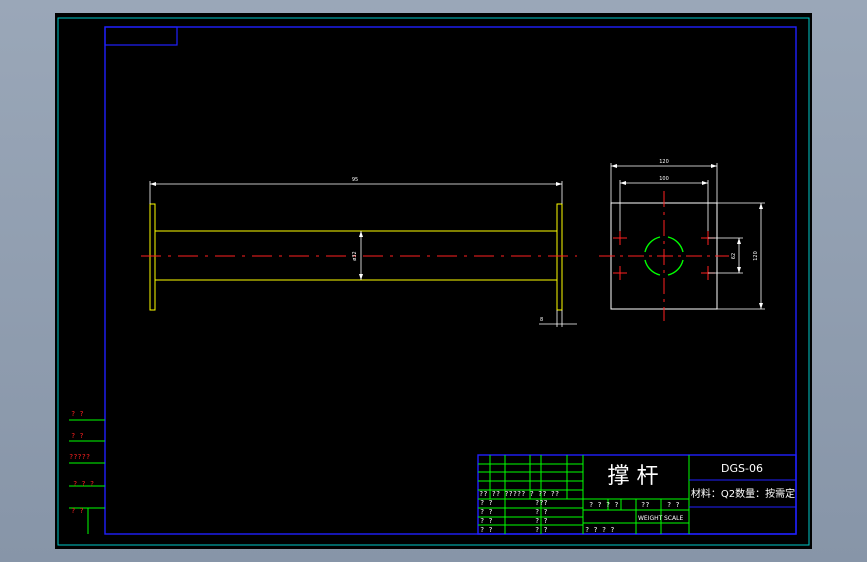 The width and height of the screenshot is (867, 562). Describe the element at coordinates (652, 244) in the screenshot. I see `bore-arc-tl` at that location.